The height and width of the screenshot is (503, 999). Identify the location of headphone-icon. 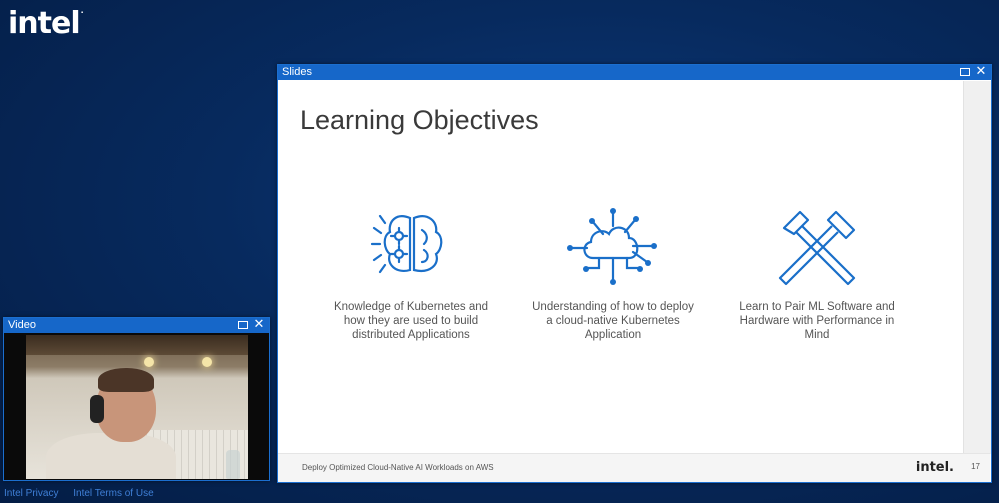
(97, 409).